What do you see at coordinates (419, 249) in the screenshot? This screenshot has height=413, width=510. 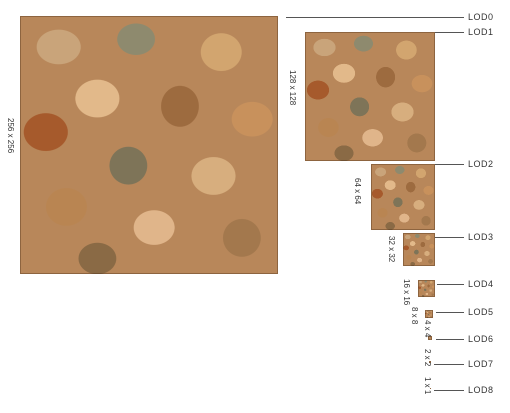 I see `texture-lod3` at bounding box center [419, 249].